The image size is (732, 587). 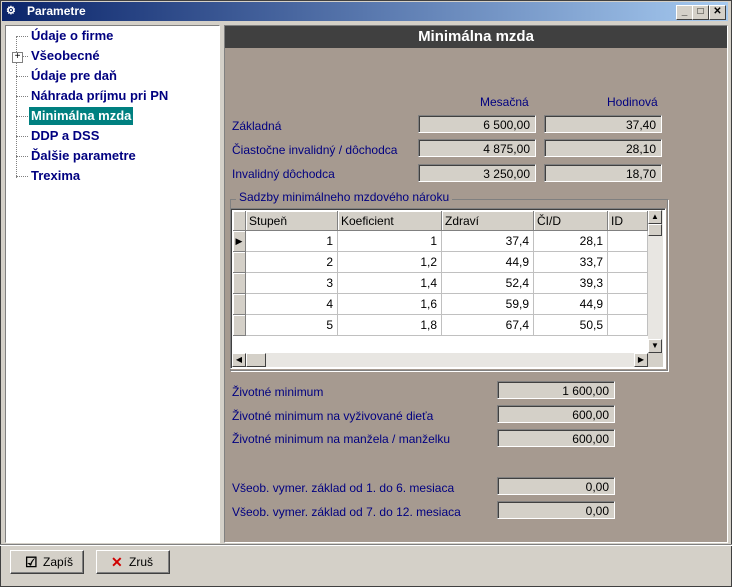 I want to click on table-cell: 39,3, so click(x=571, y=283).